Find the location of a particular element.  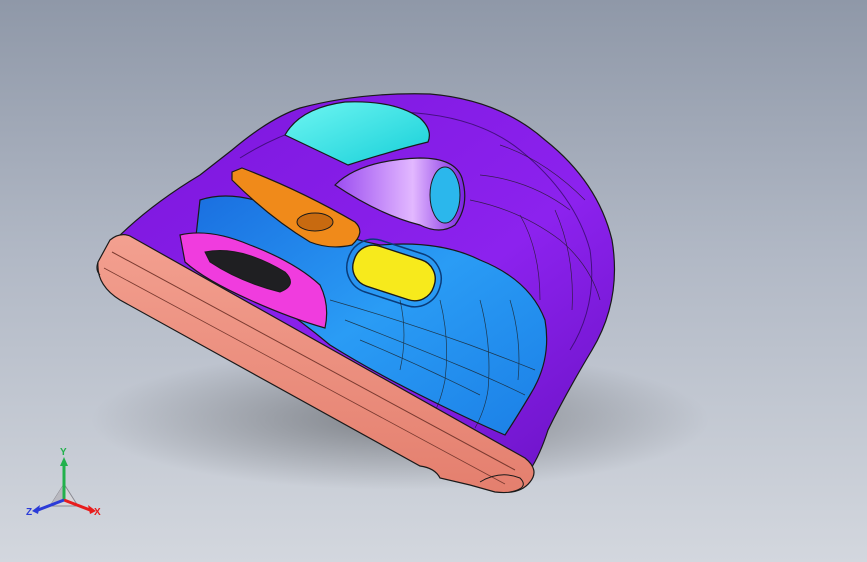

handle-recess is located at coordinates (315, 222).